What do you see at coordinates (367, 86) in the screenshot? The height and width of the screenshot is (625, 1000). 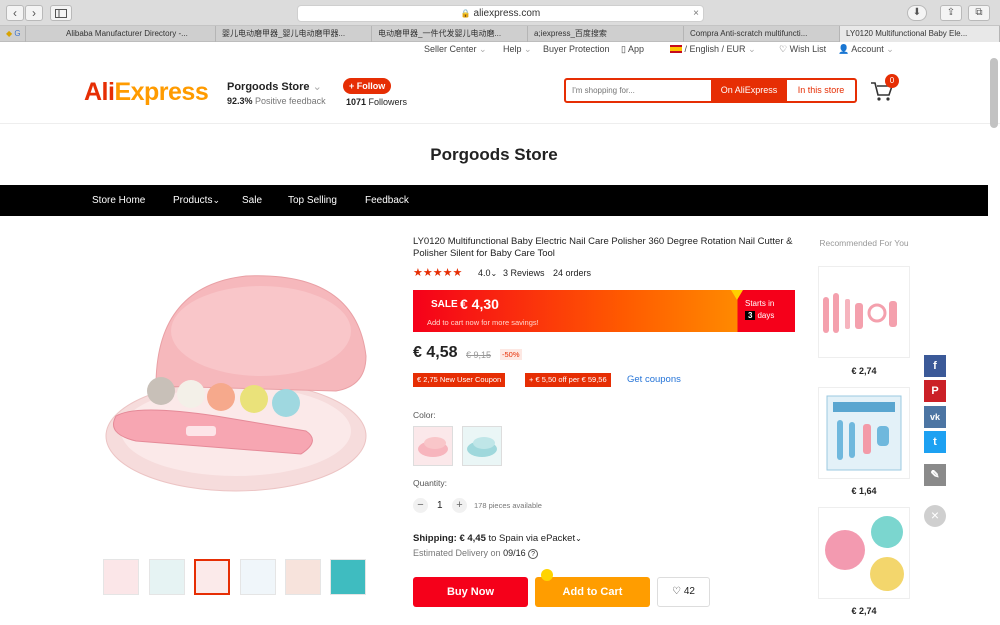 I see `follow-button: + Follow` at bounding box center [367, 86].